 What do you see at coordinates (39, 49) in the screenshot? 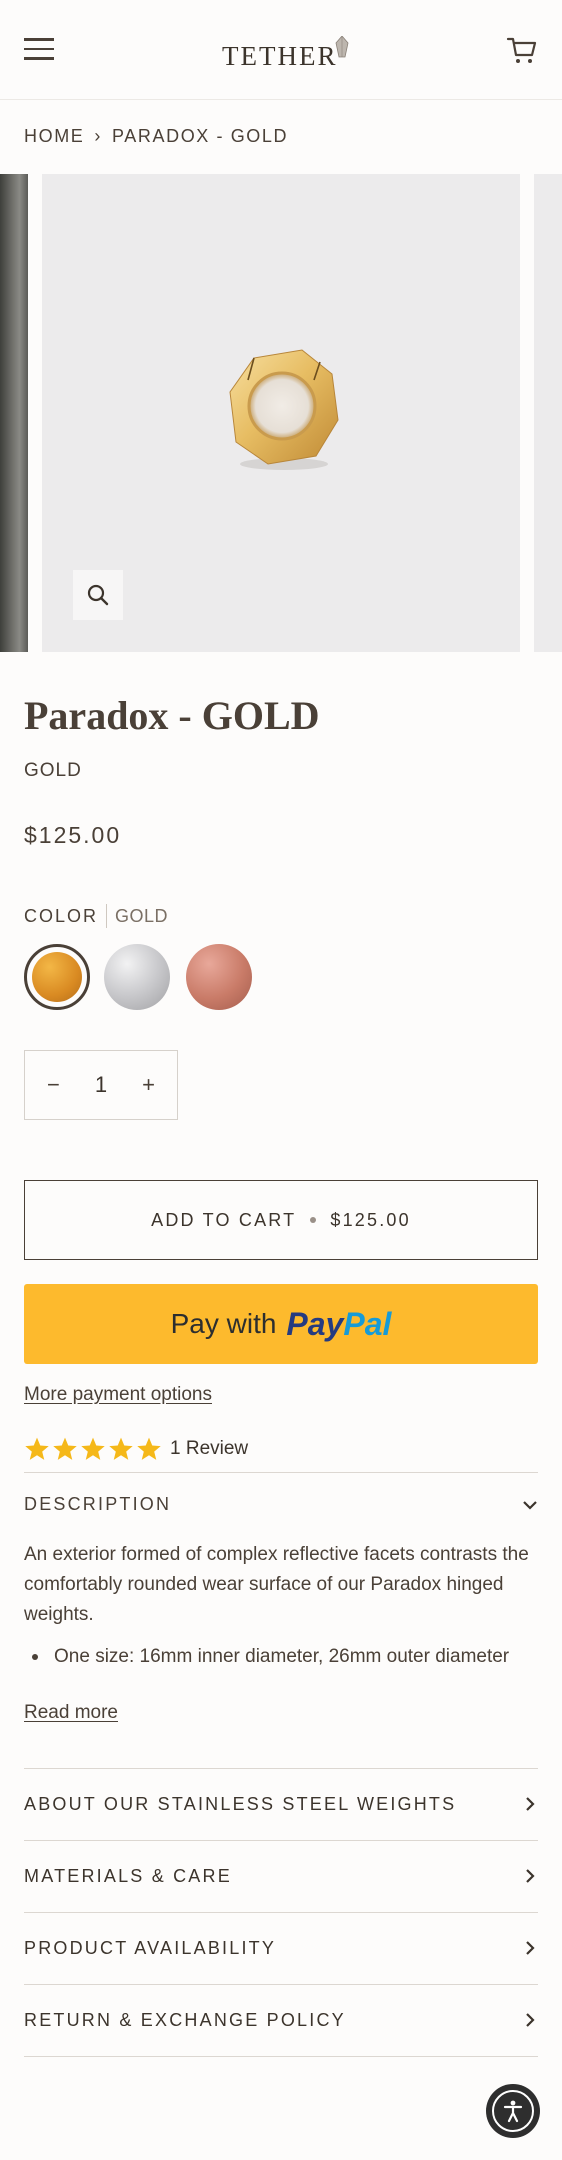
I see `hamburger-menu-icon` at bounding box center [39, 49].